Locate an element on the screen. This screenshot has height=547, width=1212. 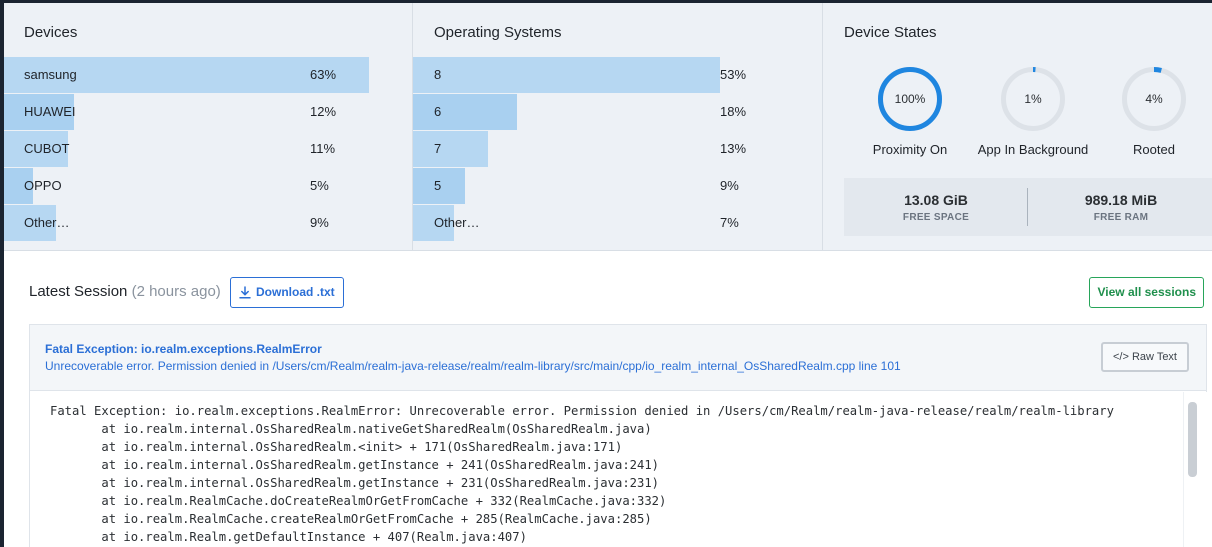
free-ram-value: 989.18 MiB is located at coordinates (1121, 200).